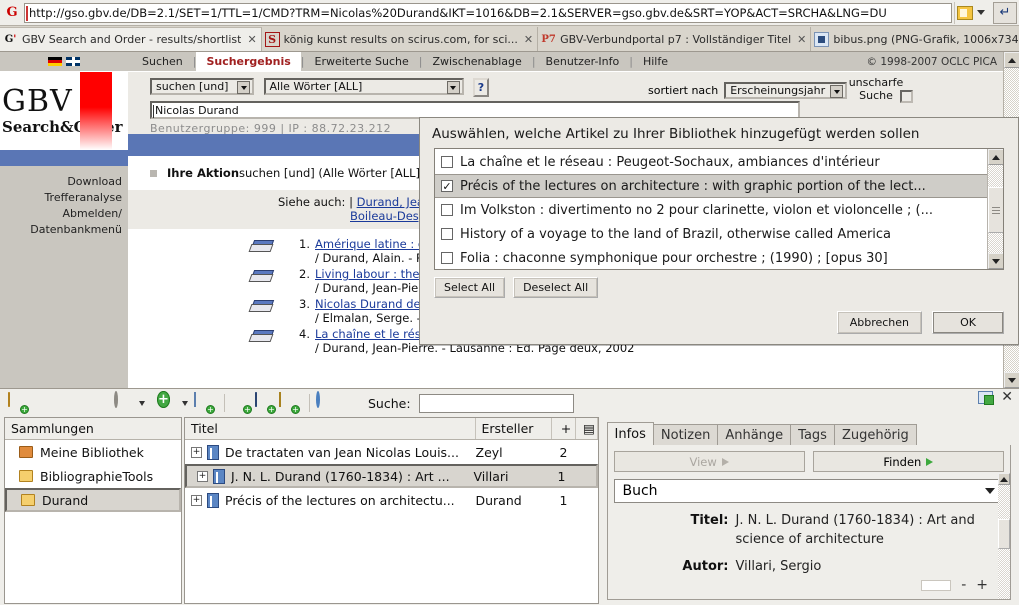 This screenshot has width=1019, height=605. What do you see at coordinates (100, 403) in the screenshot?
I see `edit-styles-icon` at bounding box center [100, 403].